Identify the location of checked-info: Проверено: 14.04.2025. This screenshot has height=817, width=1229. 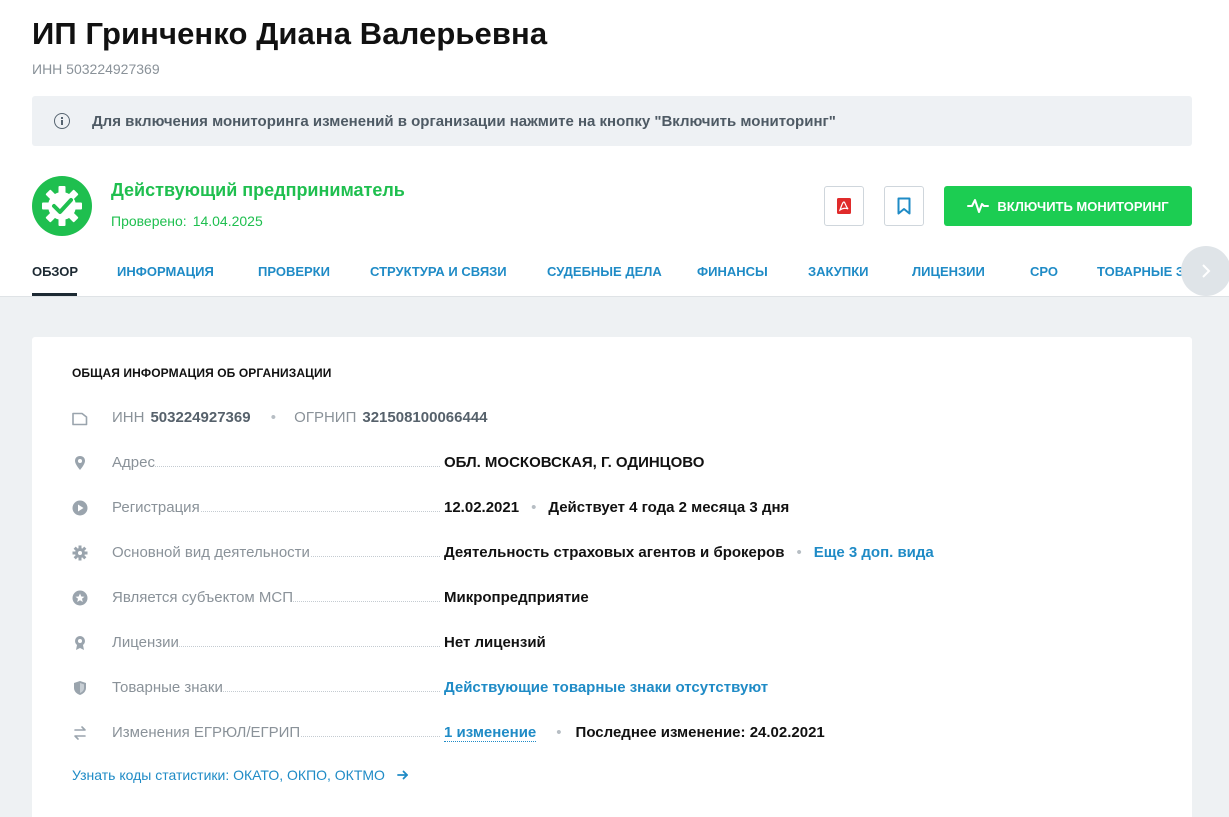
(187, 221).